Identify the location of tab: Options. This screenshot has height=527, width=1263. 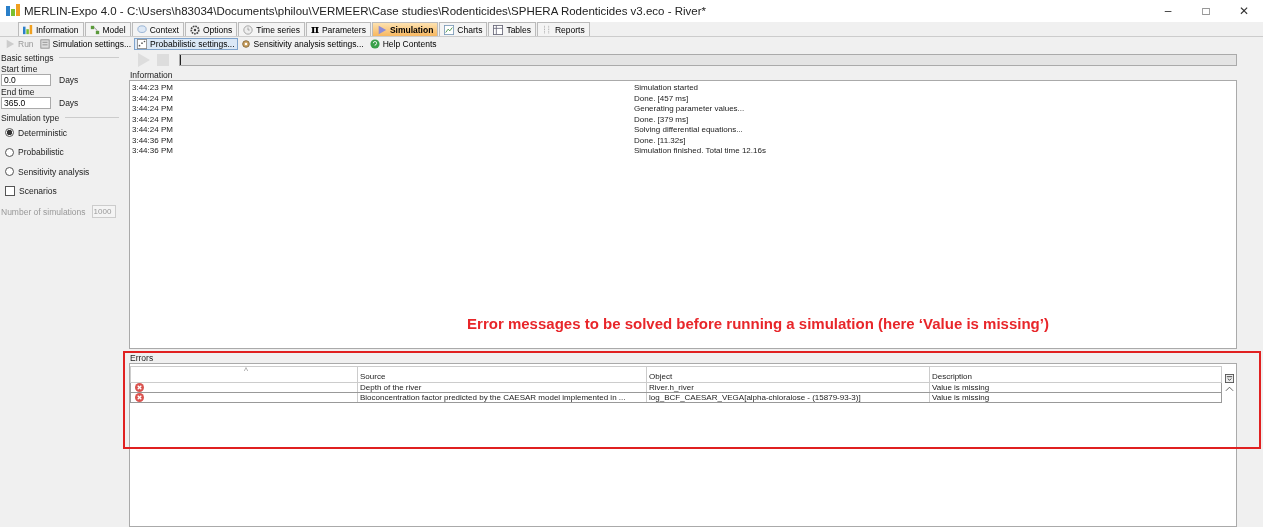
(211, 29).